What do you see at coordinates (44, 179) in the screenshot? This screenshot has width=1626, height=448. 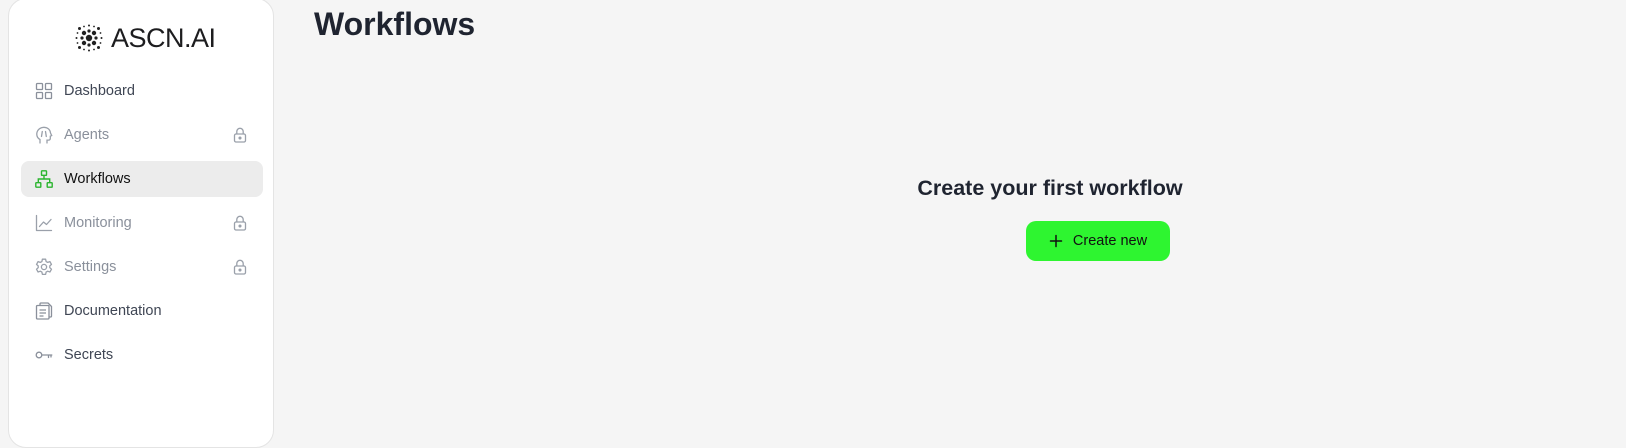 I see `hierarchy-icon` at bounding box center [44, 179].